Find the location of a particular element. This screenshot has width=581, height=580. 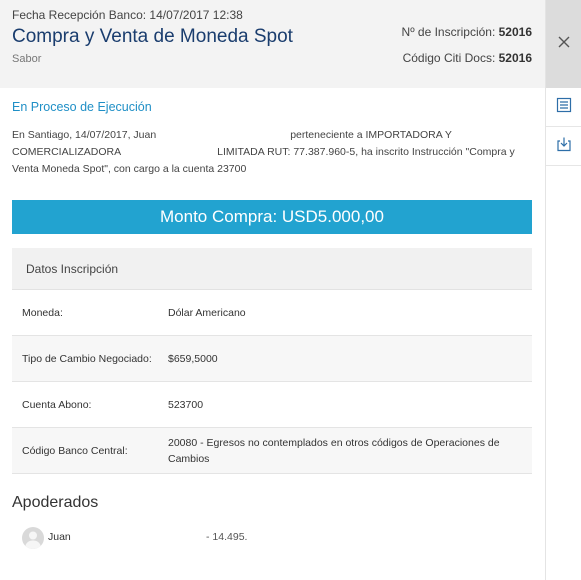

inscripcion-number: Nº de Inscripción: 52016 is located at coordinates (467, 32).